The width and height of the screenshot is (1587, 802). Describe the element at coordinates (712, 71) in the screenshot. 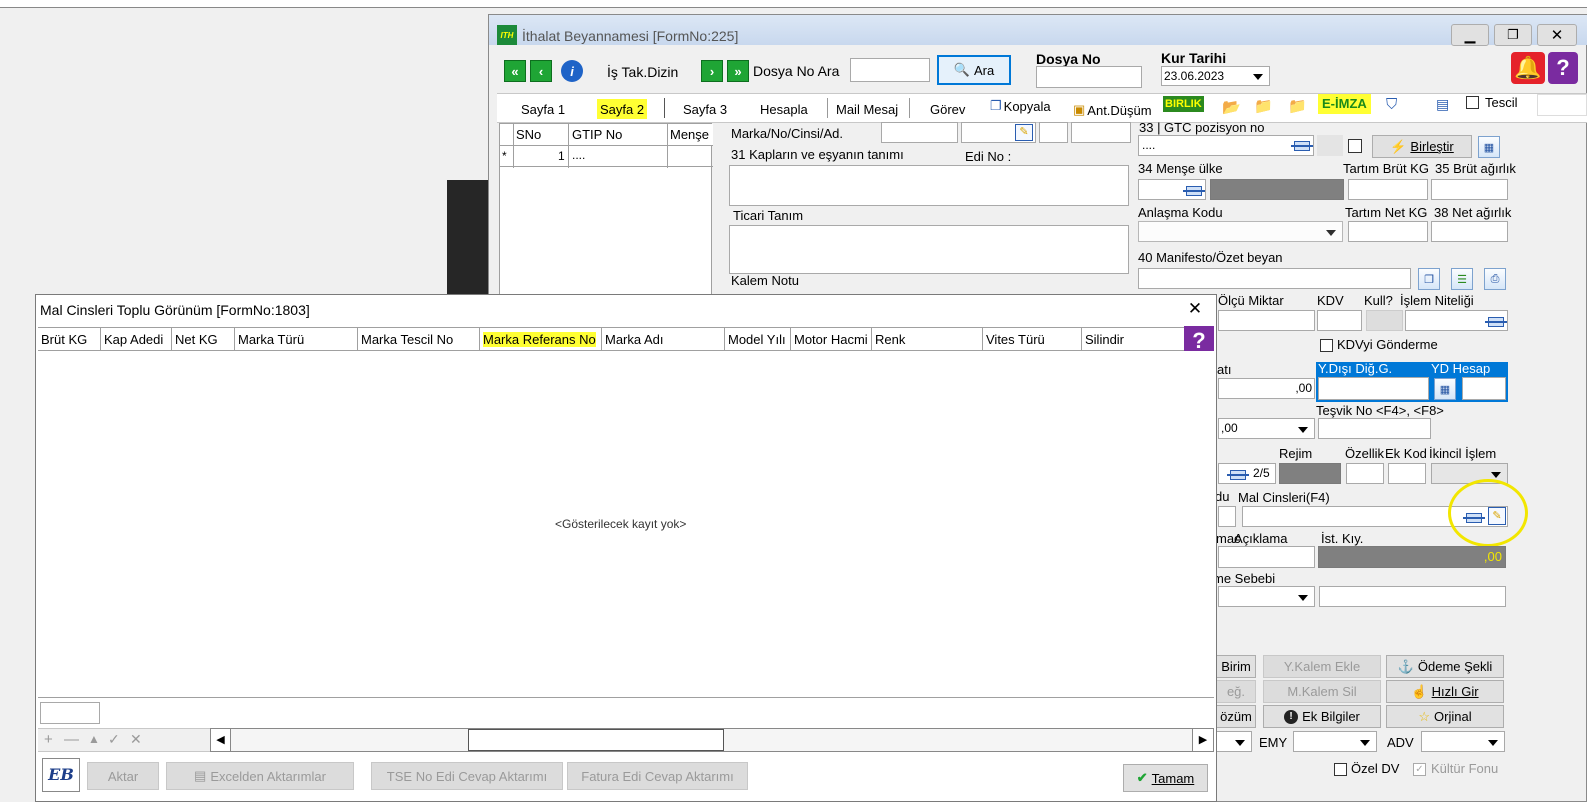

I see `next-record-icon: ›` at that location.